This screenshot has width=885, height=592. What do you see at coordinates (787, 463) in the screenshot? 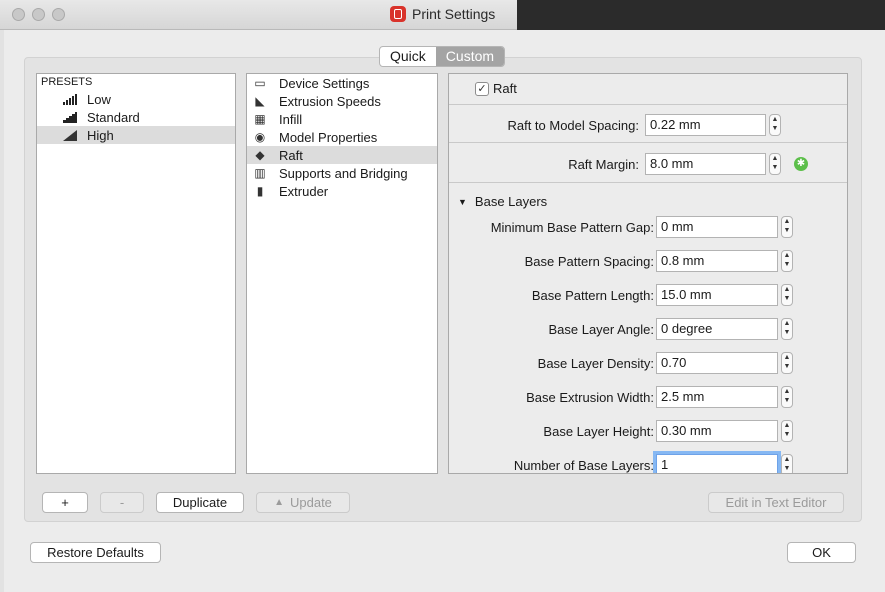
I see `number-of-base-layers-stepper: ▲ ▼` at bounding box center [787, 463].